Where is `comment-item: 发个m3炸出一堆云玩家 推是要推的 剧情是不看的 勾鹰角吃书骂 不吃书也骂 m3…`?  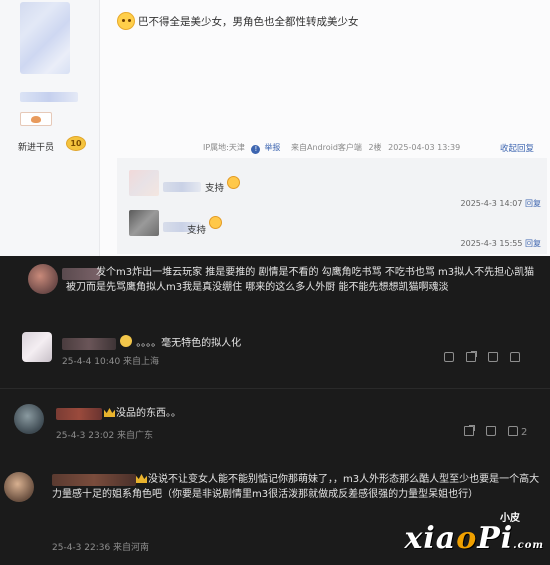
comment-item: 发个m3炸出一堆云玩家 推是要推的 剧情是不看的 勾鹰角吃书骂 不吃书也骂 m3… is located at coordinates (275, 289).